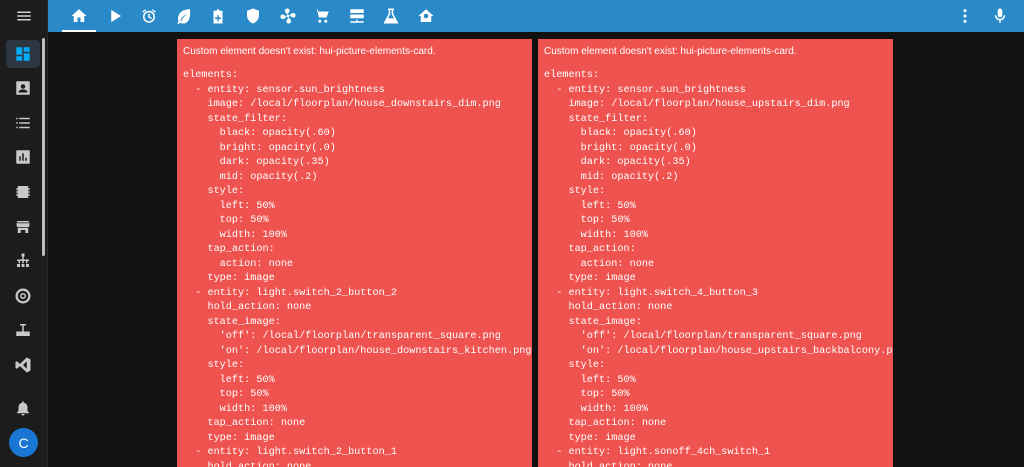 The width and height of the screenshot is (1024, 467). I want to click on server-chip-icon, so click(23, 192).